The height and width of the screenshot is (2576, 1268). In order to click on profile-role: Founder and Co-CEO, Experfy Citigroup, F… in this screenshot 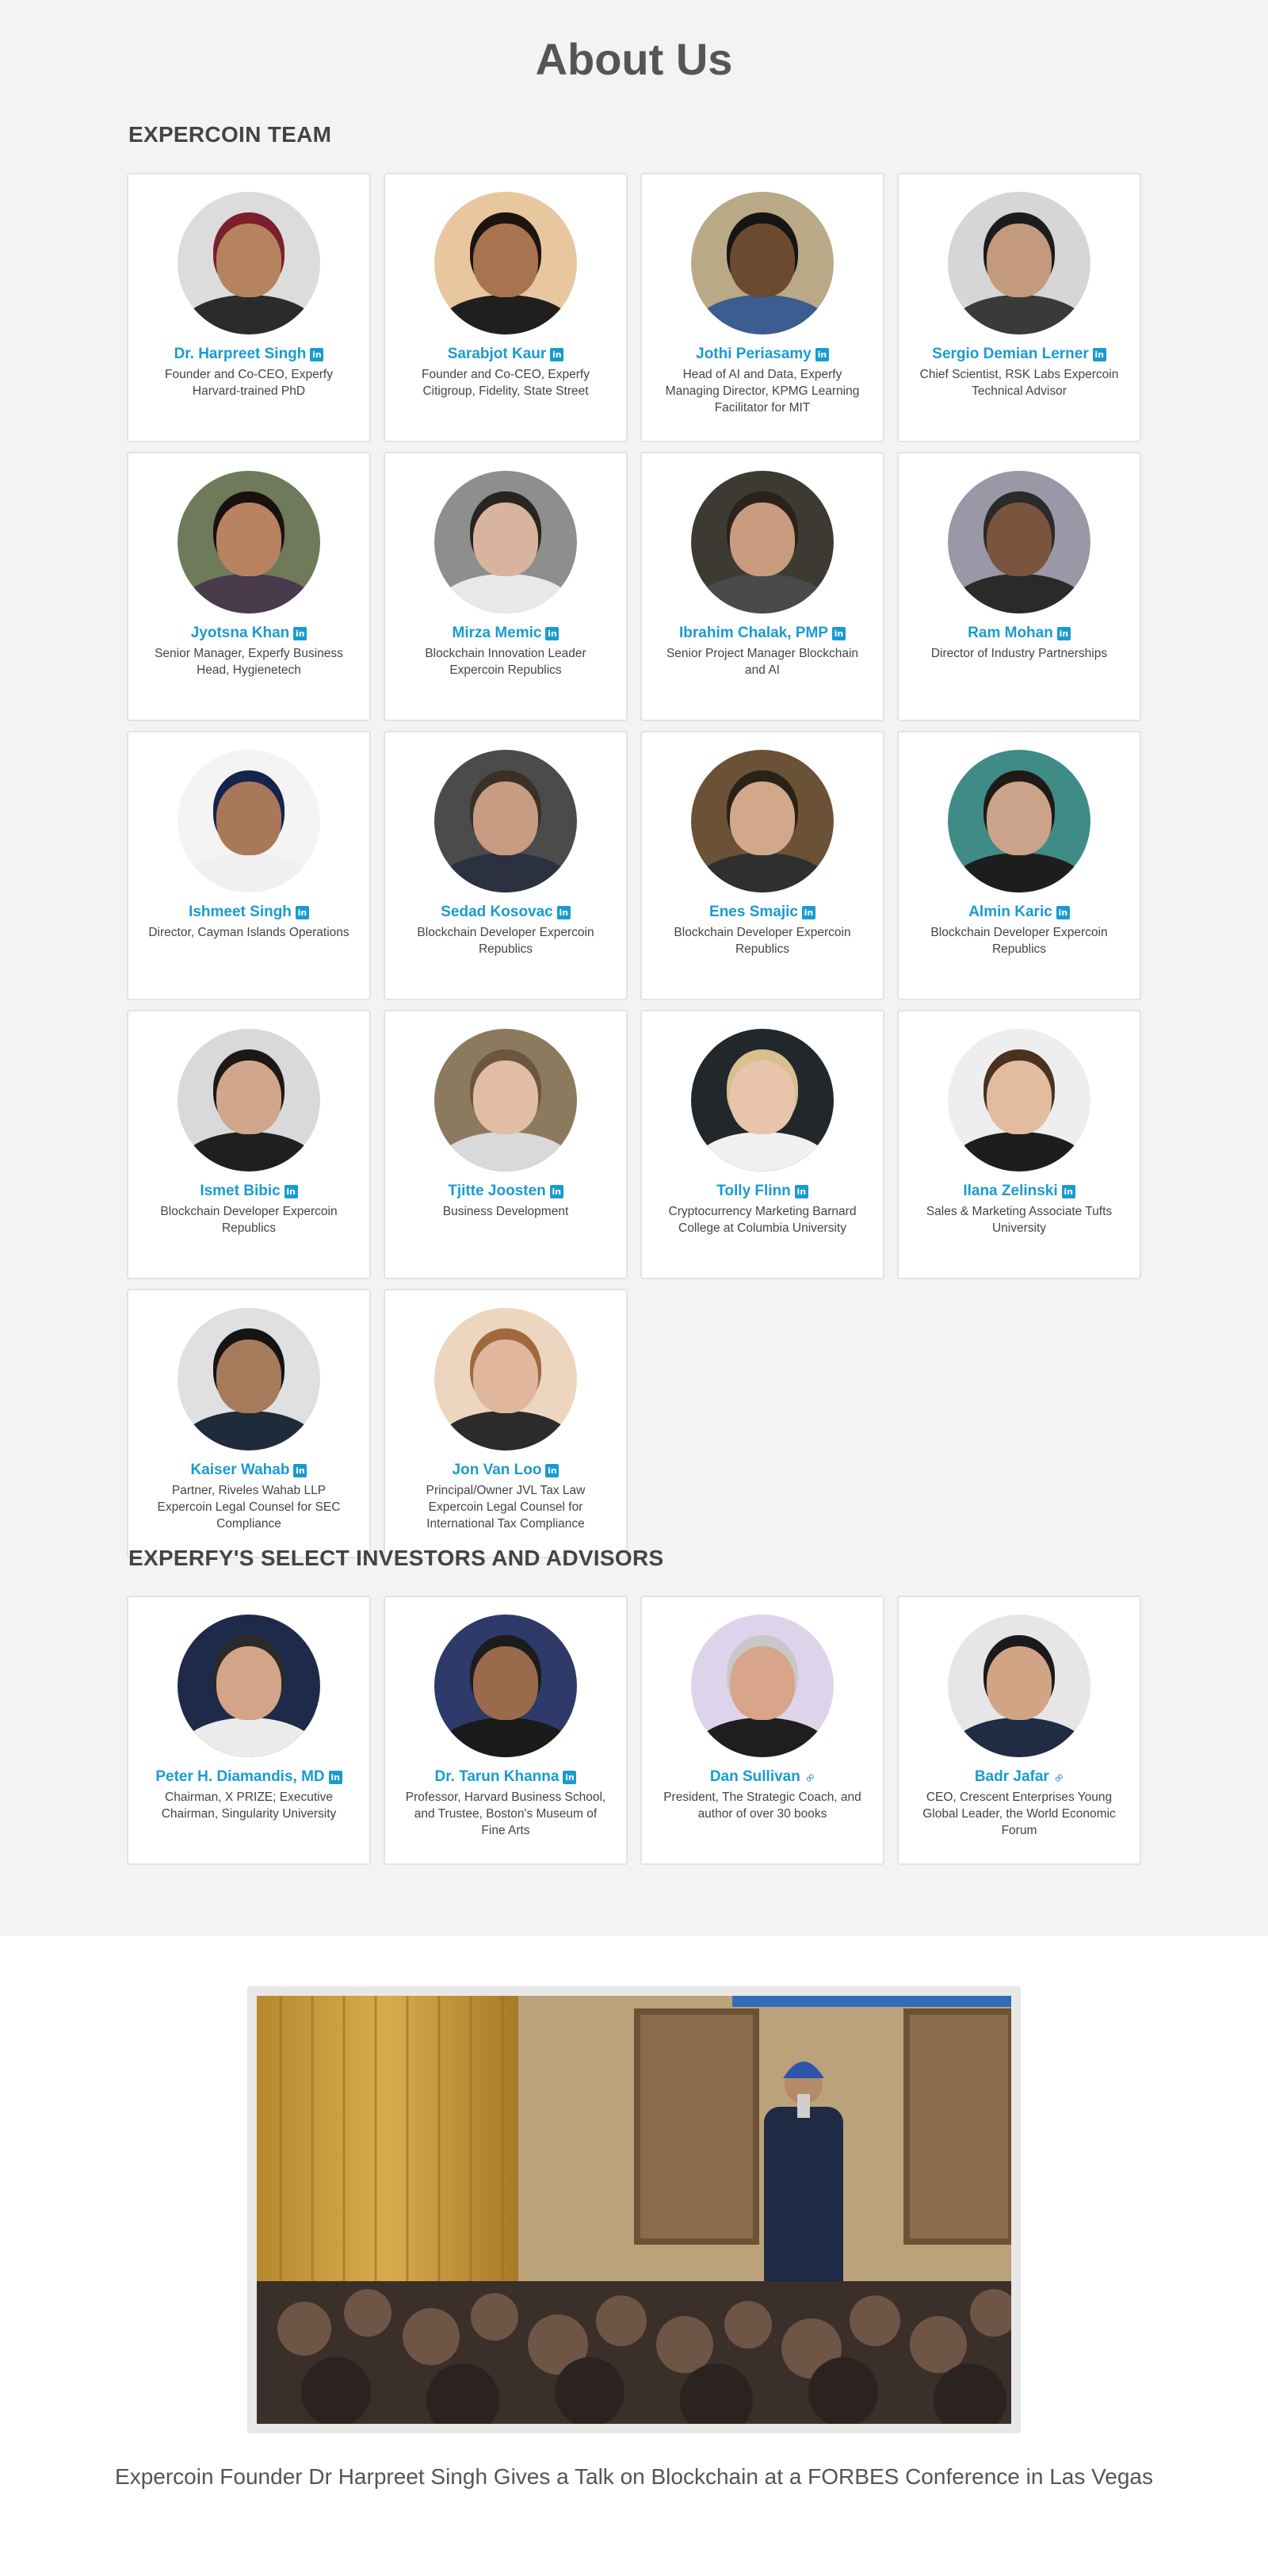, I will do `click(506, 383)`.